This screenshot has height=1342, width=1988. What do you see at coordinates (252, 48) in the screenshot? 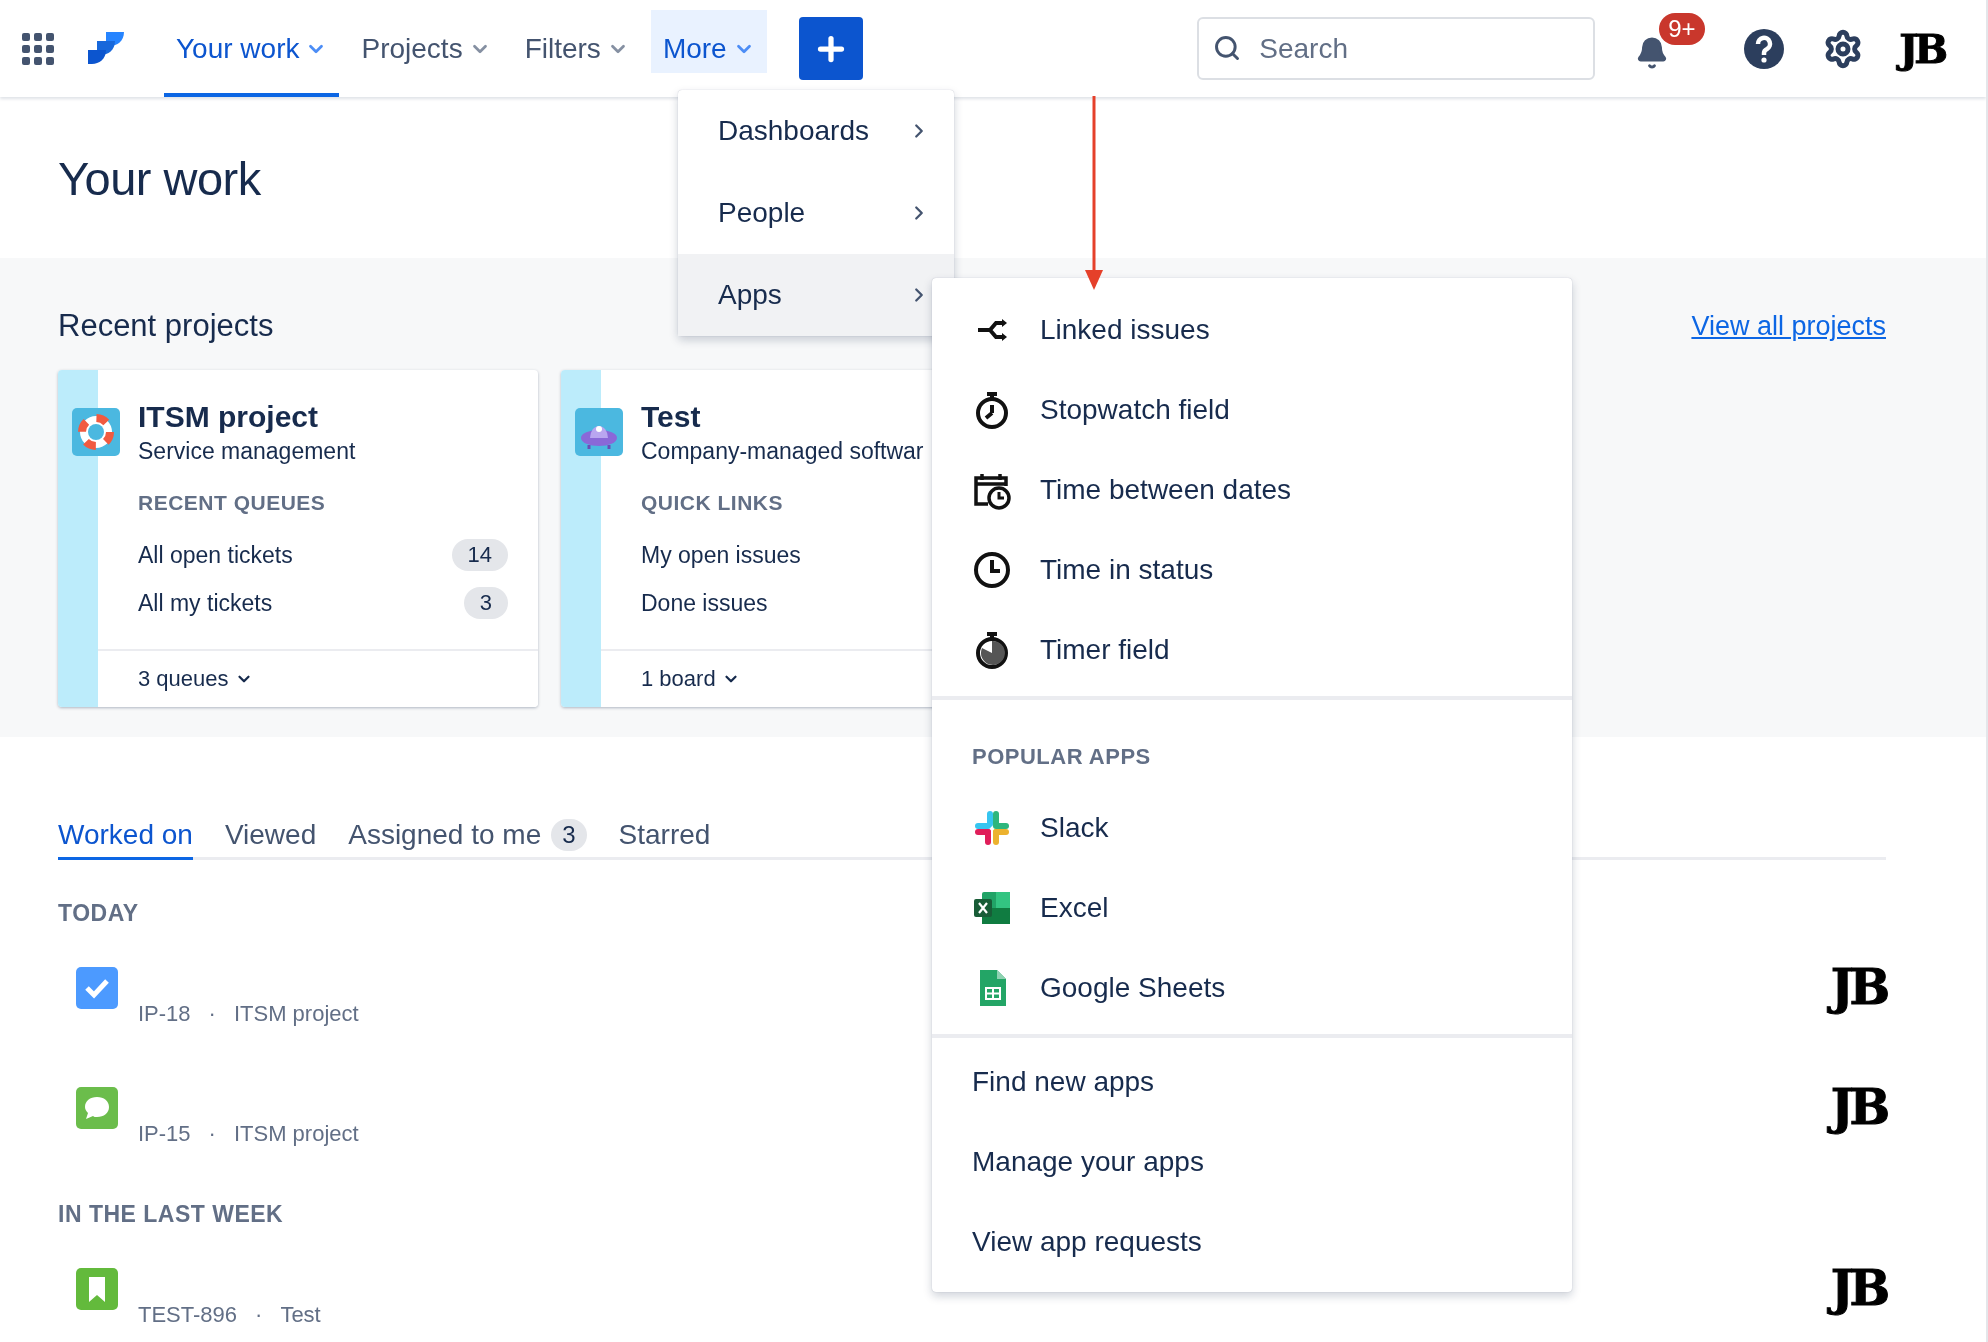
I see `nav-menu-button: Your work` at bounding box center [252, 48].